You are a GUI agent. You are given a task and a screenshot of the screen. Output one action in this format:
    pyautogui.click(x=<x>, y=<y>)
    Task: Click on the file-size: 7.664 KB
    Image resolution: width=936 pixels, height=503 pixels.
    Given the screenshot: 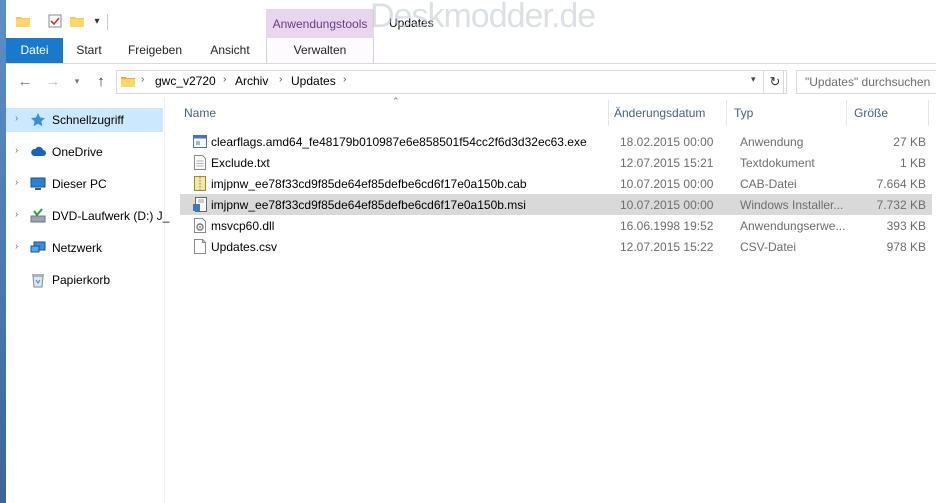 What is the action you would take?
    pyautogui.click(x=901, y=184)
    